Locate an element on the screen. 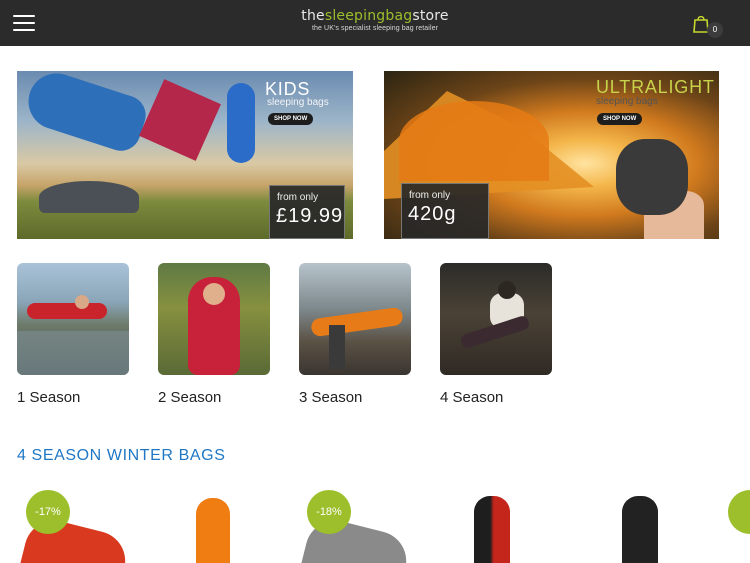 This screenshot has width=750, height=563. product-card: -17% is located at coordinates (77, 526).